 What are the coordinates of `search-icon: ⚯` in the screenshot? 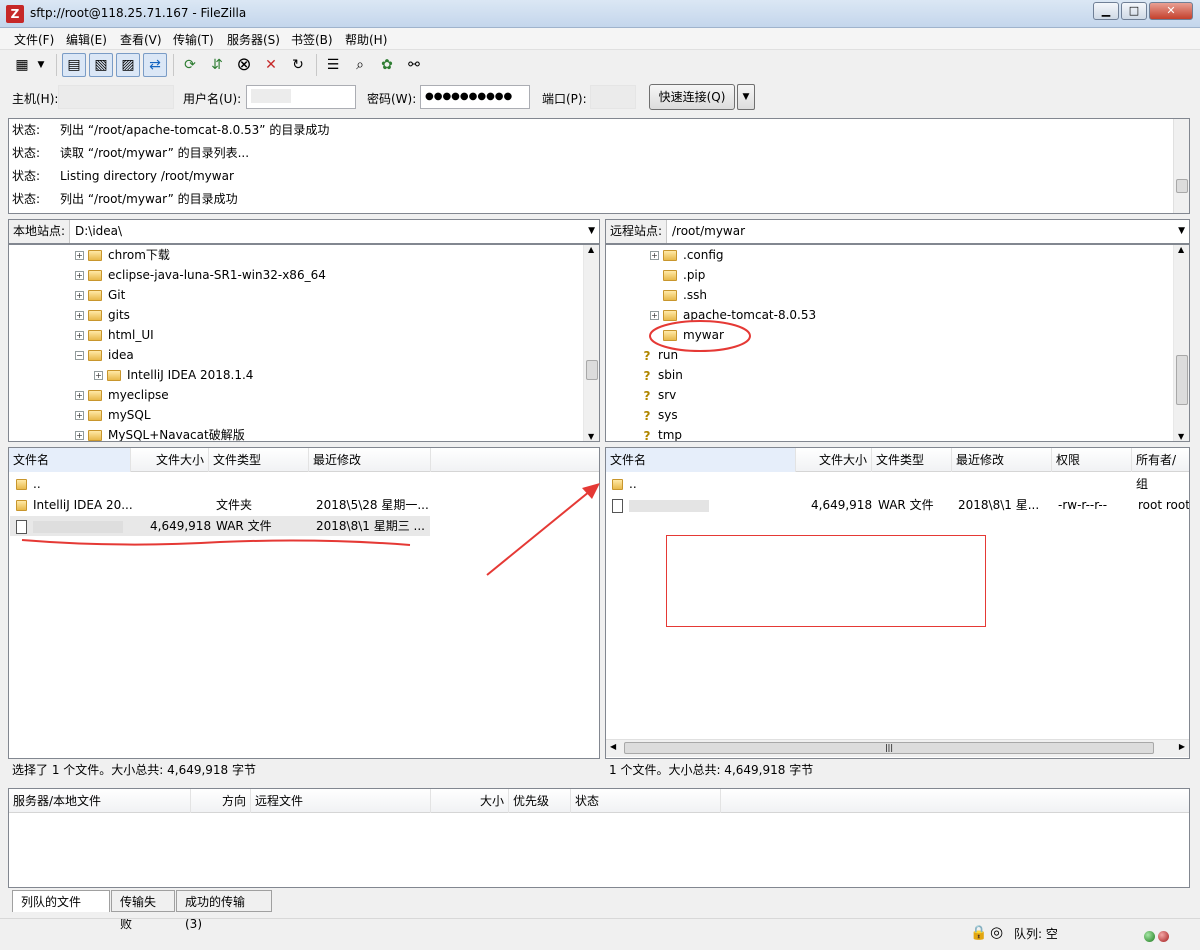 It's located at (414, 65).